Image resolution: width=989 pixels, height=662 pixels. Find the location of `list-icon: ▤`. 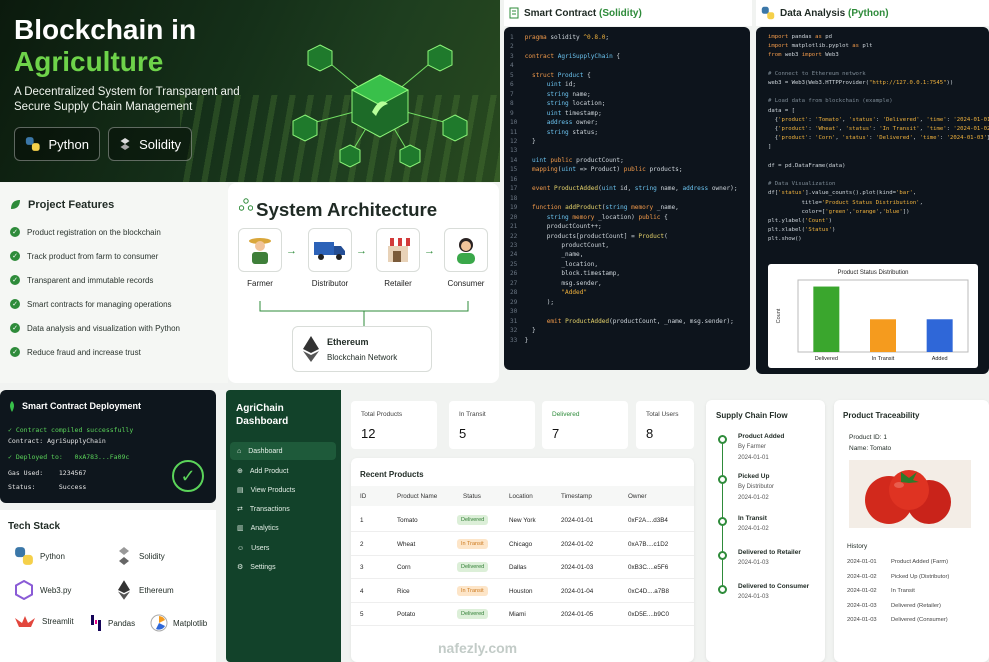

list-icon: ▤ is located at coordinates (240, 490).